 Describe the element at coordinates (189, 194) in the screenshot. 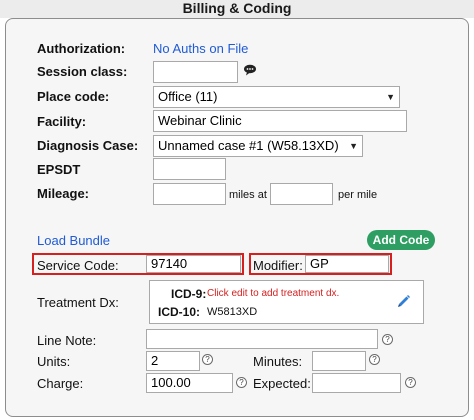

I see `miles-input` at that location.